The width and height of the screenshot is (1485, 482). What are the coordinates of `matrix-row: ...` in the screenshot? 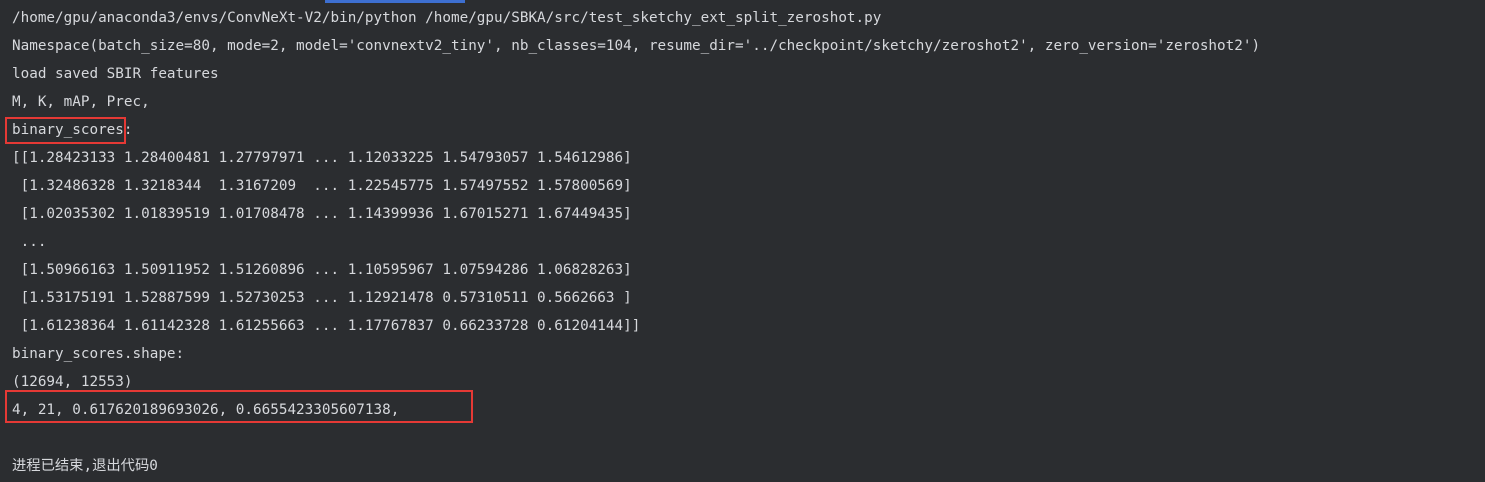 It's located at (29, 242).